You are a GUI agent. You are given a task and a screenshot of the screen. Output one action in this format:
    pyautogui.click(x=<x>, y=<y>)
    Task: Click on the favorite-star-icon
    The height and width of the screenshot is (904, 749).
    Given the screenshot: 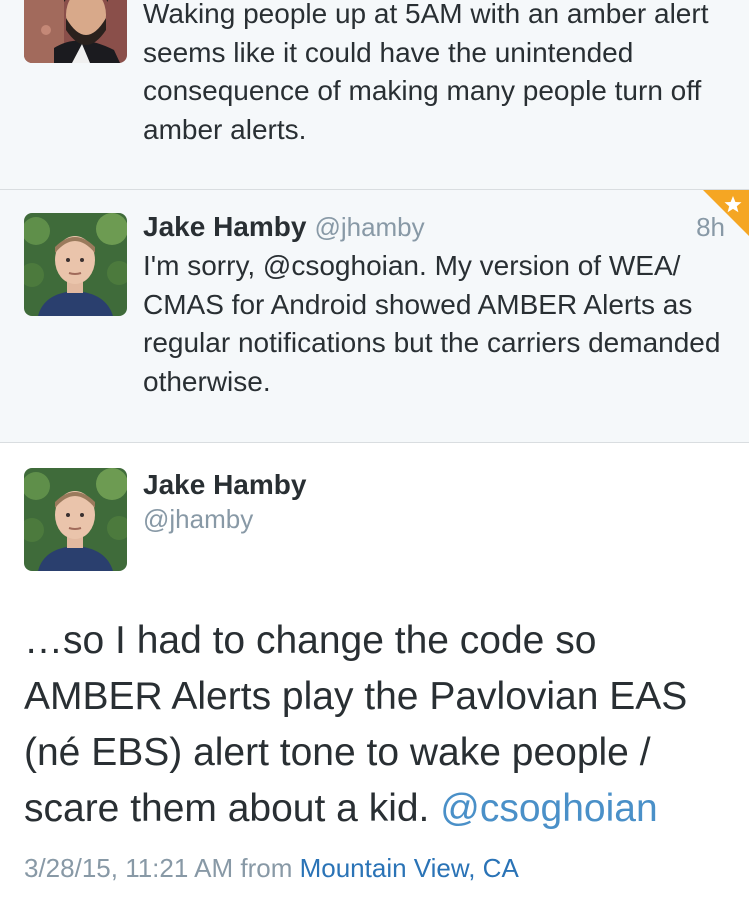 What is the action you would take?
    pyautogui.click(x=726, y=213)
    